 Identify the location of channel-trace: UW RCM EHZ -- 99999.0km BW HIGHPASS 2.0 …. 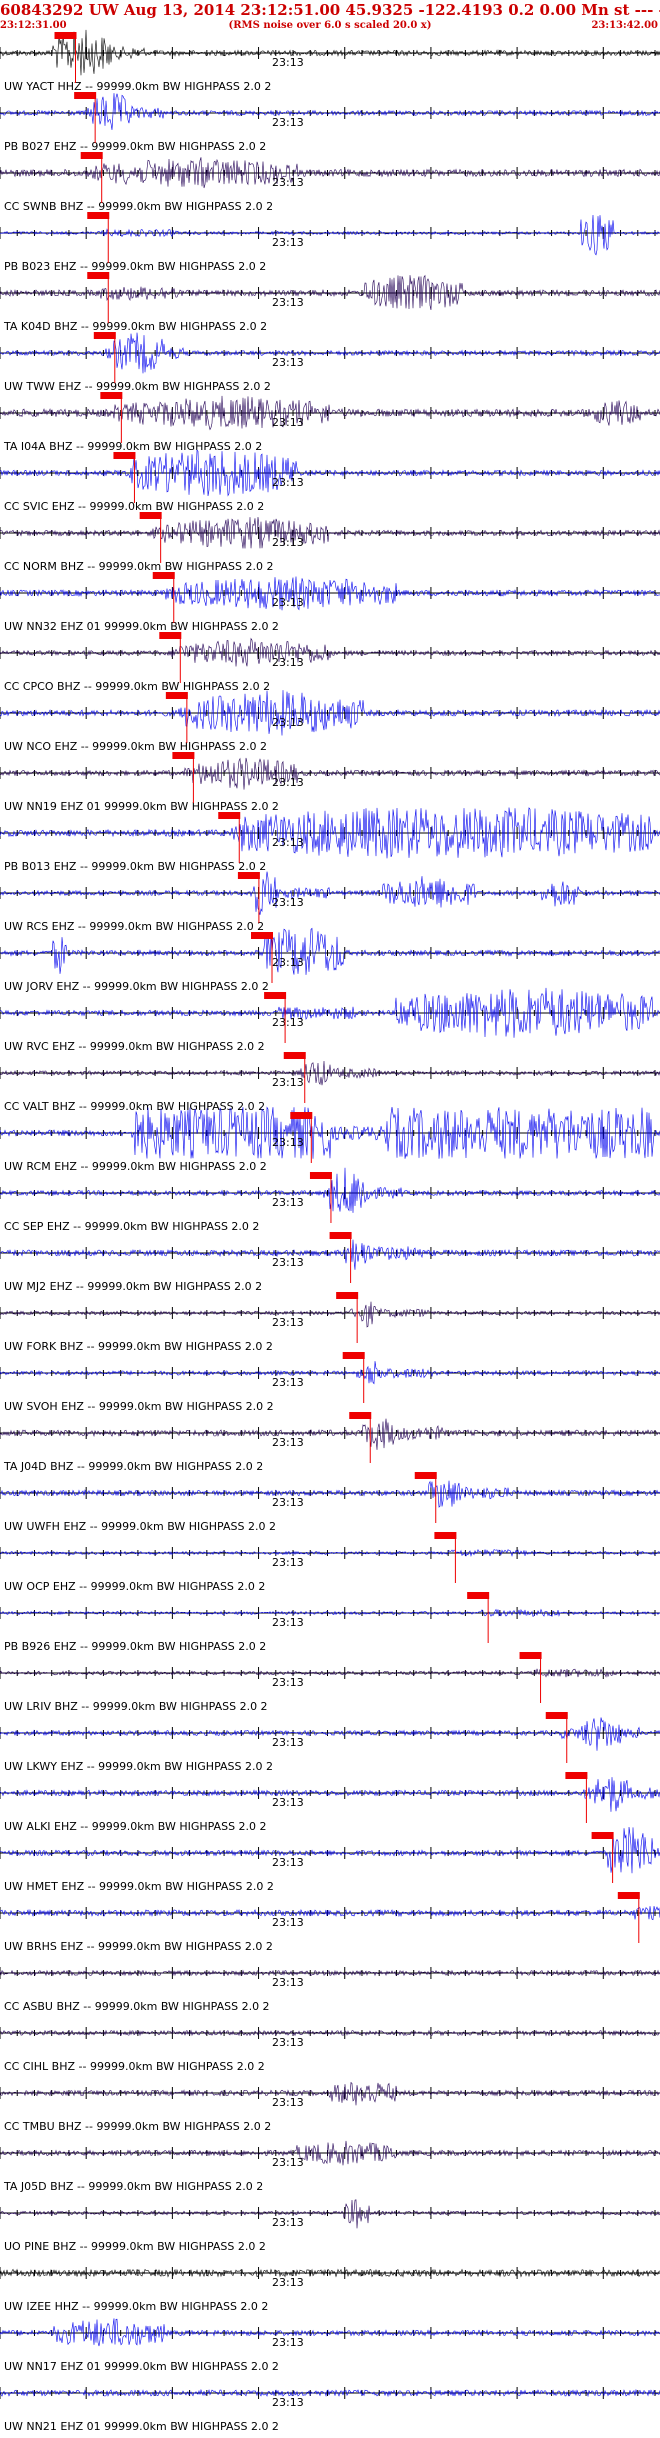
(330, 1139).